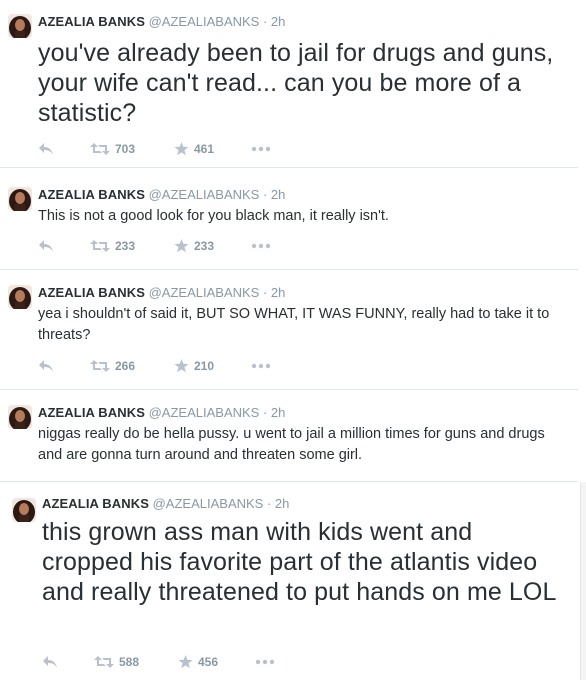 This screenshot has height=680, width=586. I want to click on favorite-count: 456, so click(208, 662).